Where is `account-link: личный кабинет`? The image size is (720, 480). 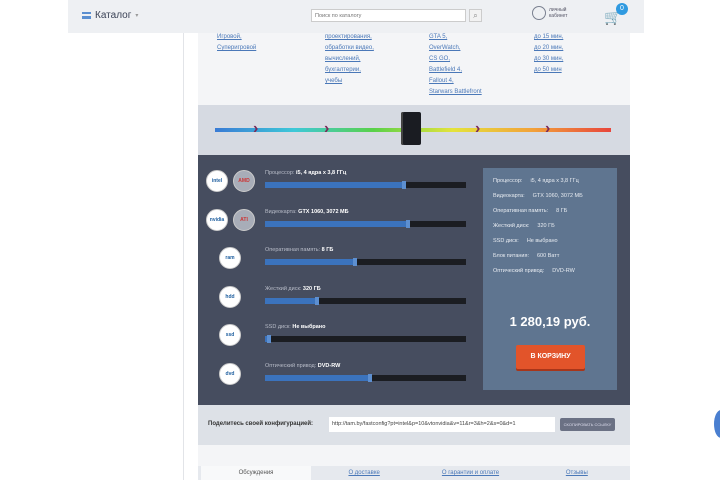
account-link: личный кабинет is located at coordinates (552, 13).